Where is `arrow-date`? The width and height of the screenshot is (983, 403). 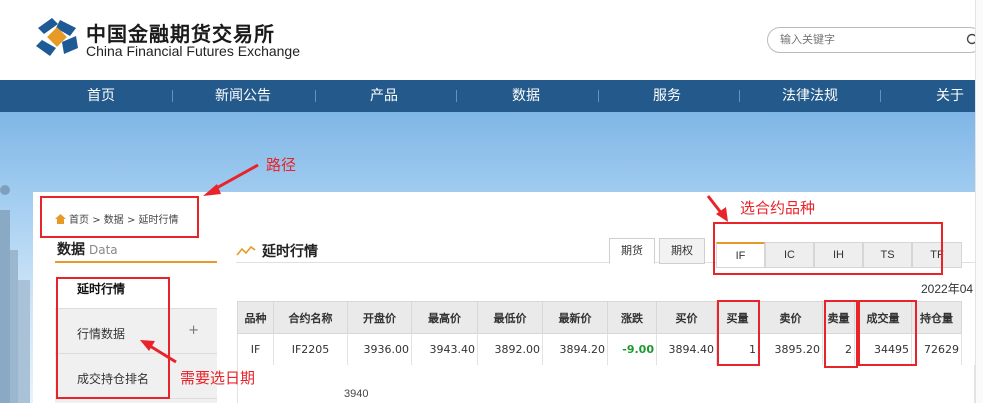
arrow-date is located at coordinates (163, 354).